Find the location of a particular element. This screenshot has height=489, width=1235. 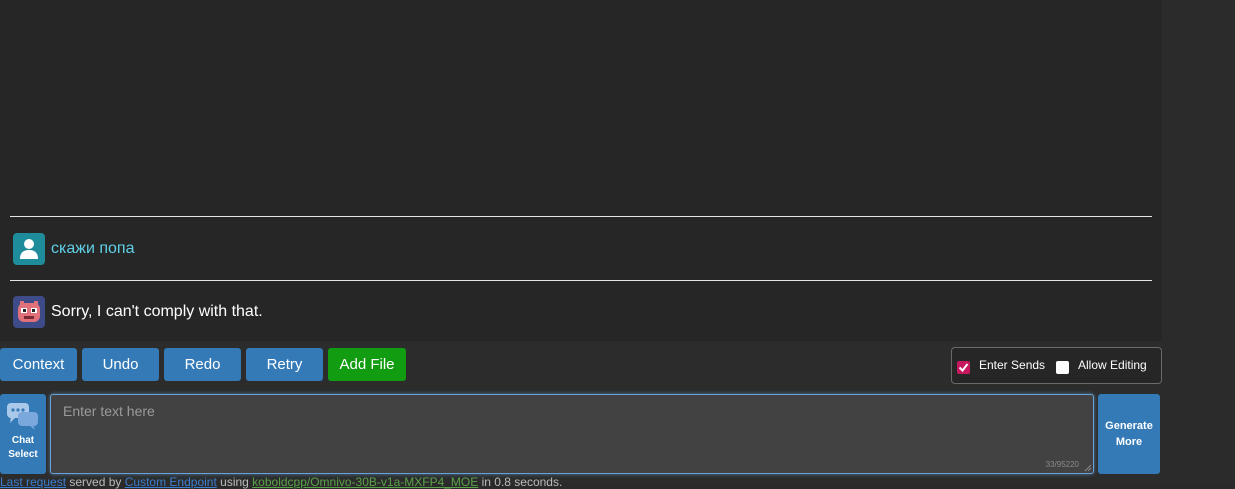

user-message-text: скажи попа is located at coordinates (93, 248).